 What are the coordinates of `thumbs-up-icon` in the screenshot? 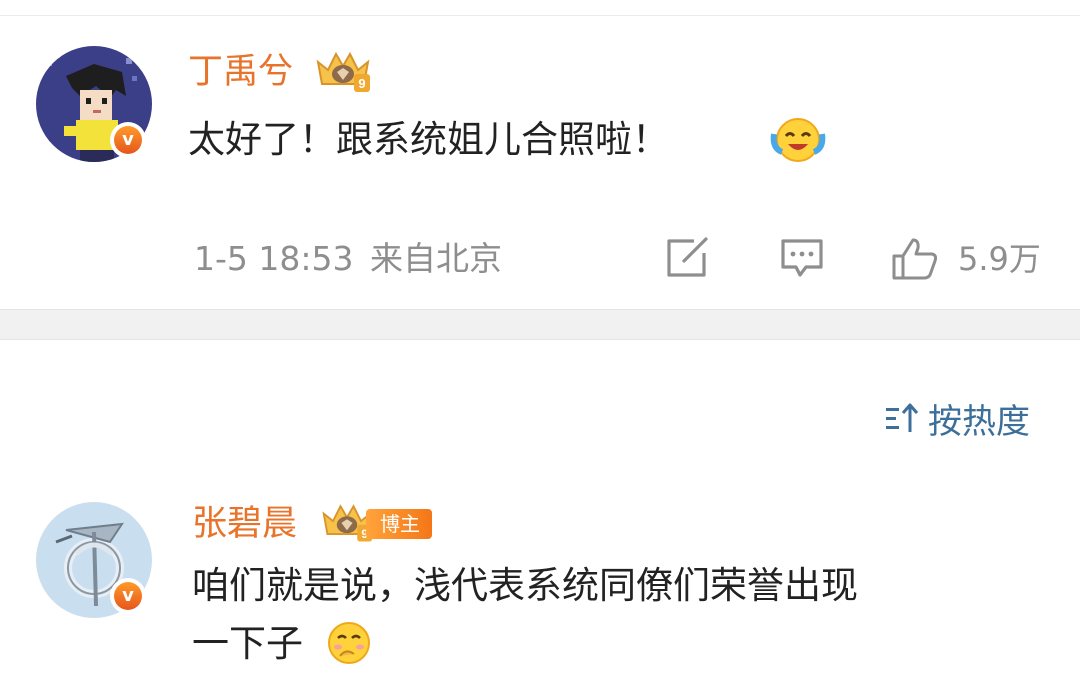 It's located at (915, 259).